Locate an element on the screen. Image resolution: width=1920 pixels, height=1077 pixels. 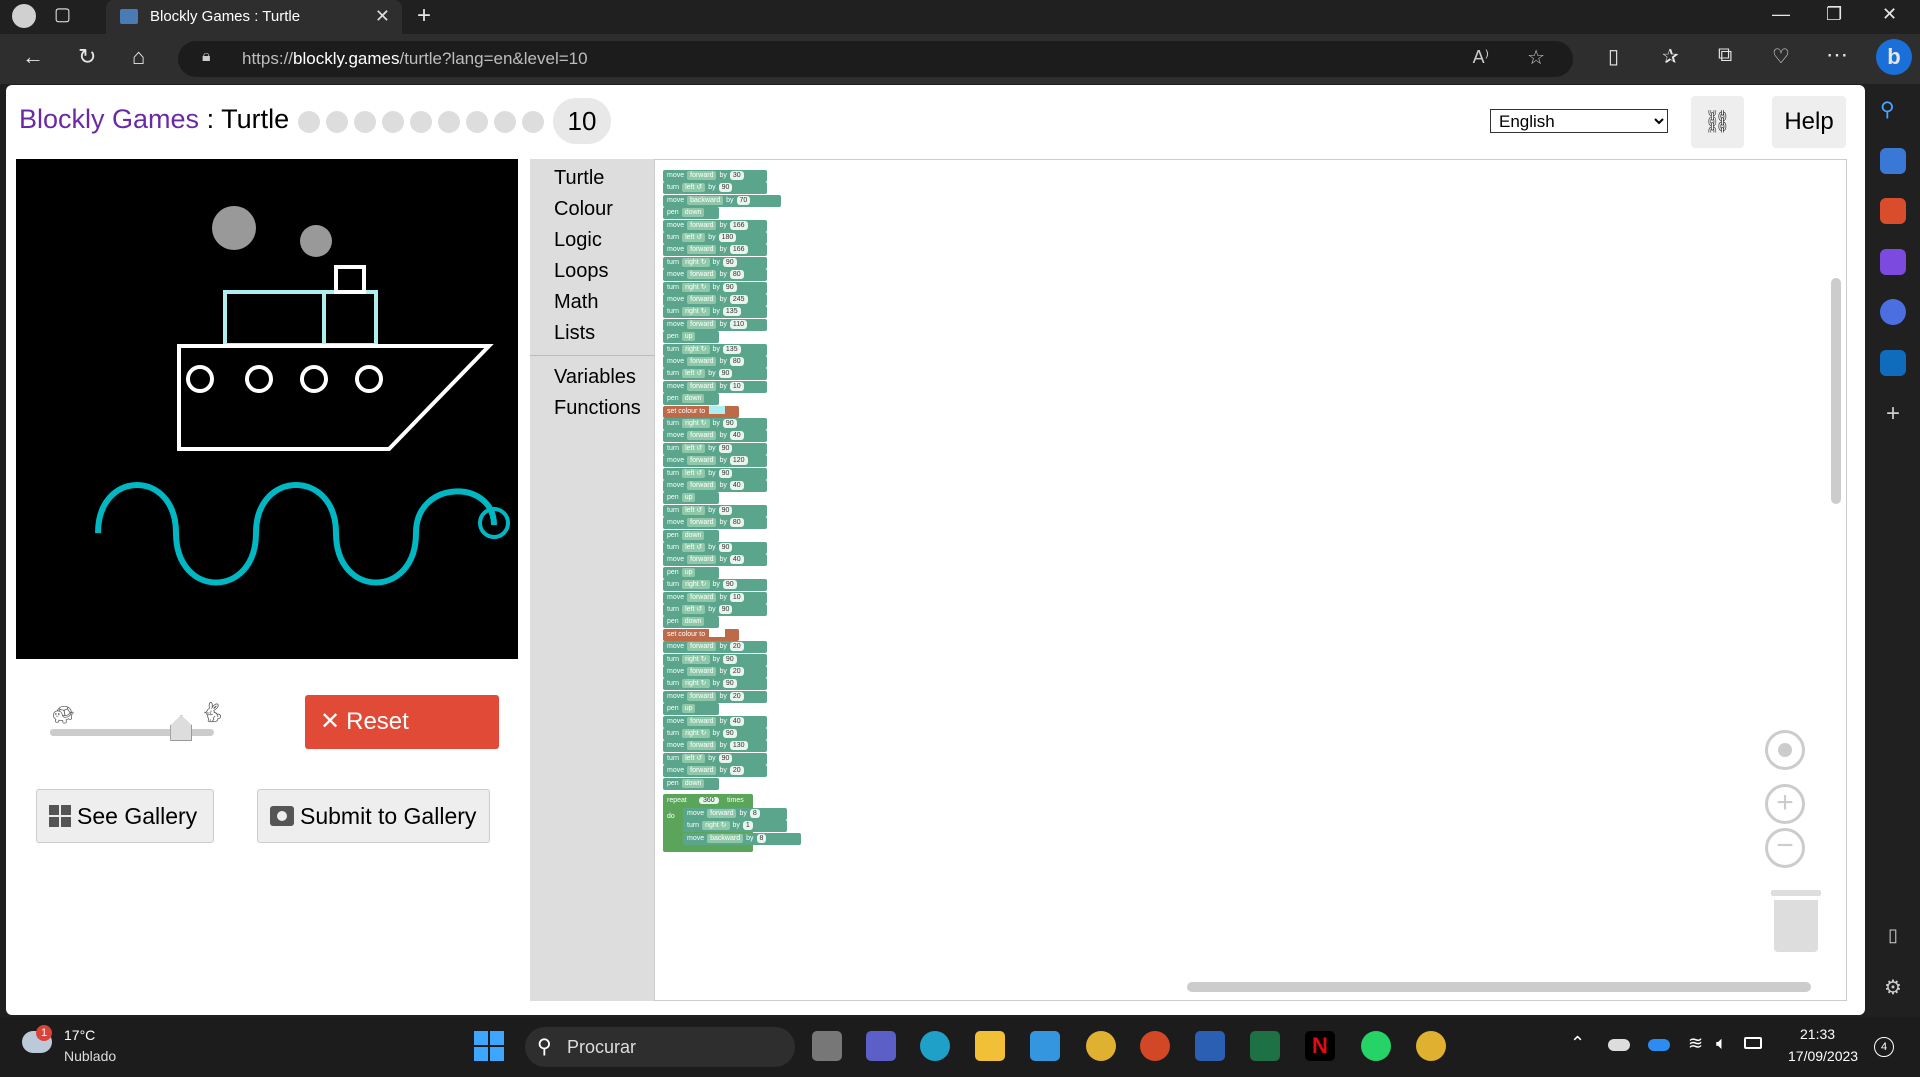
games-icon is located at coordinates (1893, 262).